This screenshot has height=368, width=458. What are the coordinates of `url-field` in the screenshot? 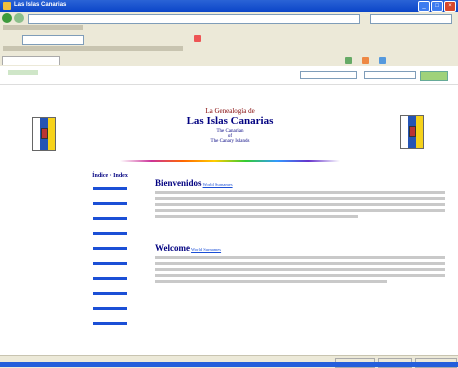 It's located at (194, 19).